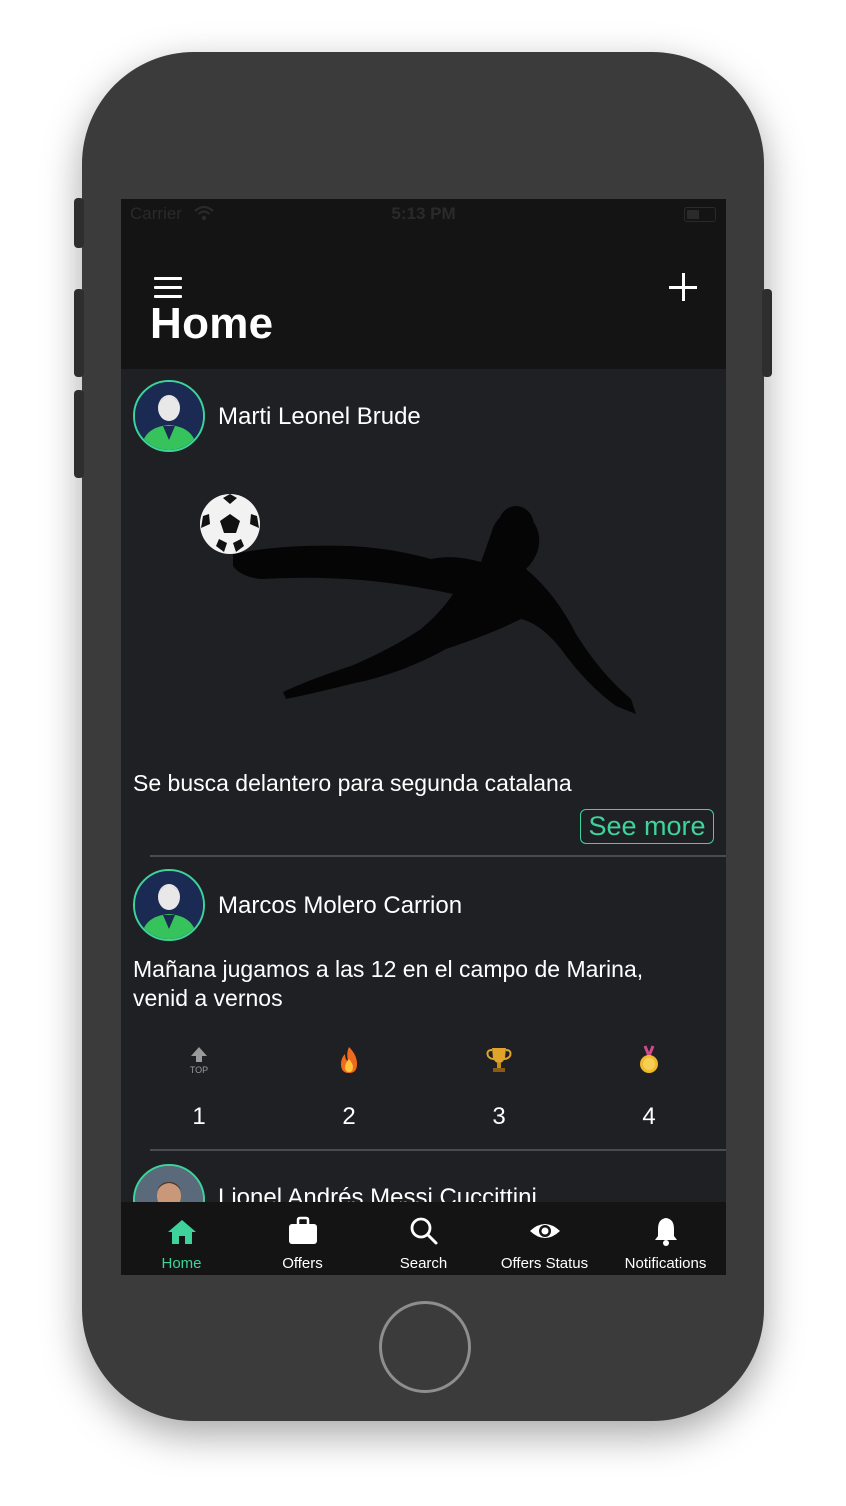 The image size is (846, 1506). What do you see at coordinates (199, 1116) in the screenshot?
I see `stat-value: 1` at bounding box center [199, 1116].